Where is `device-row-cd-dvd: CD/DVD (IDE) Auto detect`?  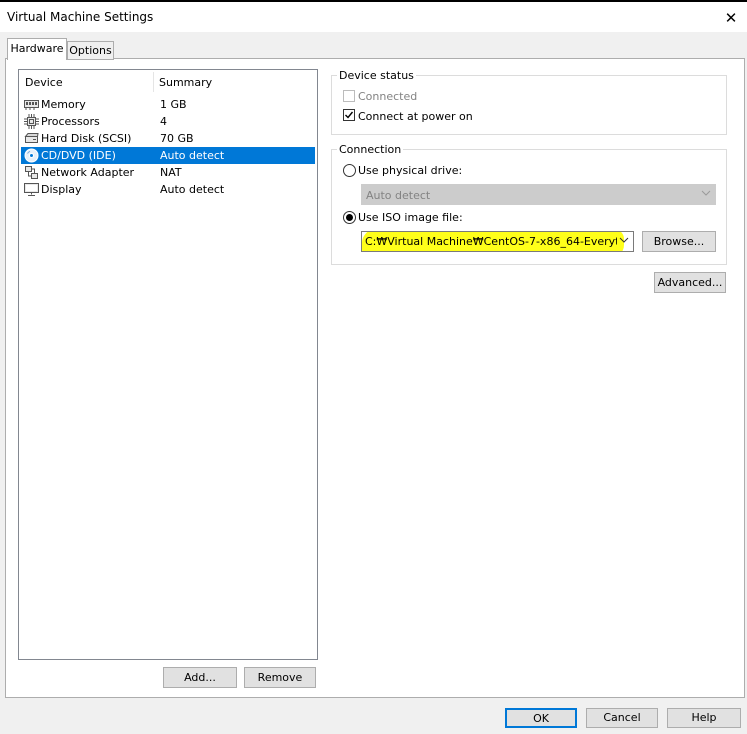 device-row-cd-dvd: CD/DVD (IDE) Auto detect is located at coordinates (168, 155).